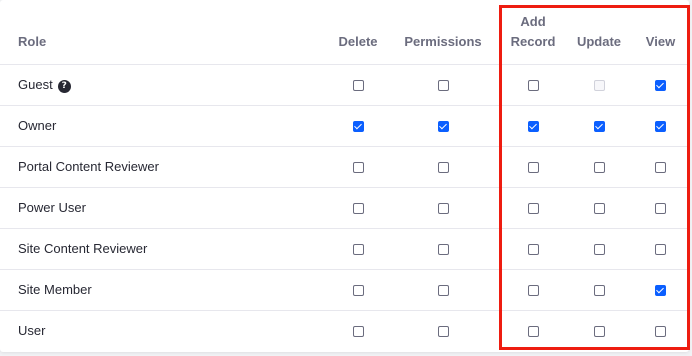  I want to click on column-header-view: View, so click(660, 32).